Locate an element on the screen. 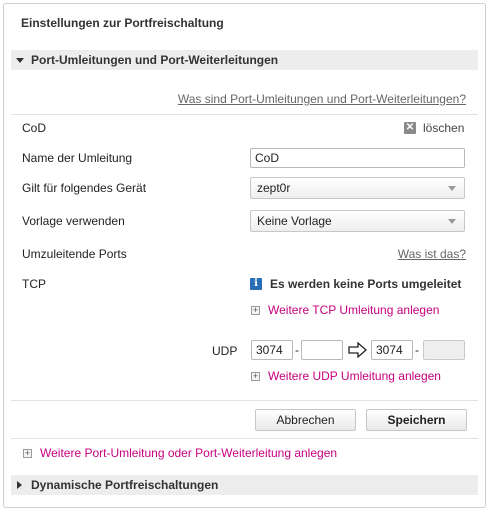  add-udp-label: Weitere UDP Umleitung anlegen is located at coordinates (354, 376).